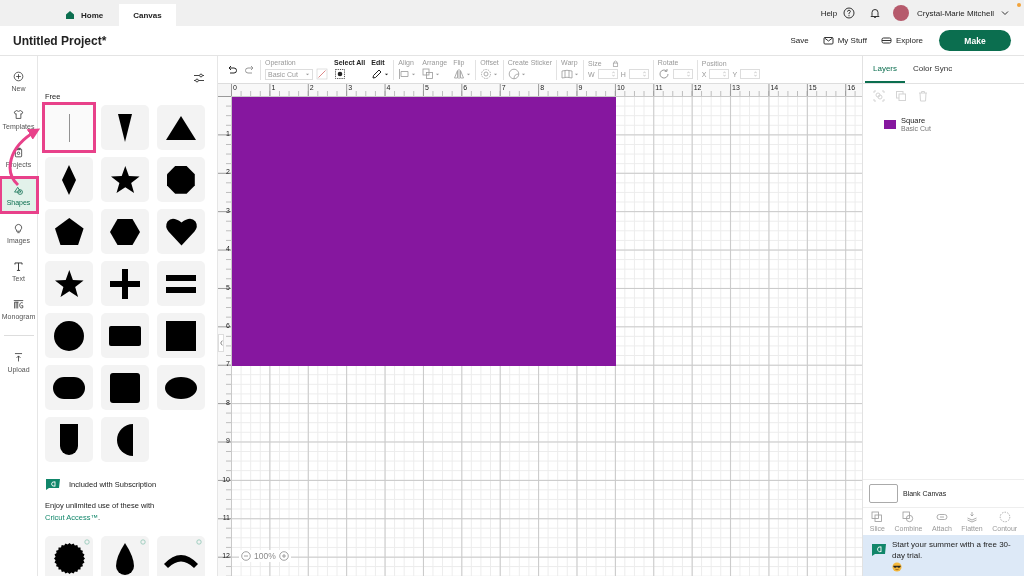  Describe the element at coordinates (18, 228) in the screenshot. I see `lightbulb-icon` at that location.